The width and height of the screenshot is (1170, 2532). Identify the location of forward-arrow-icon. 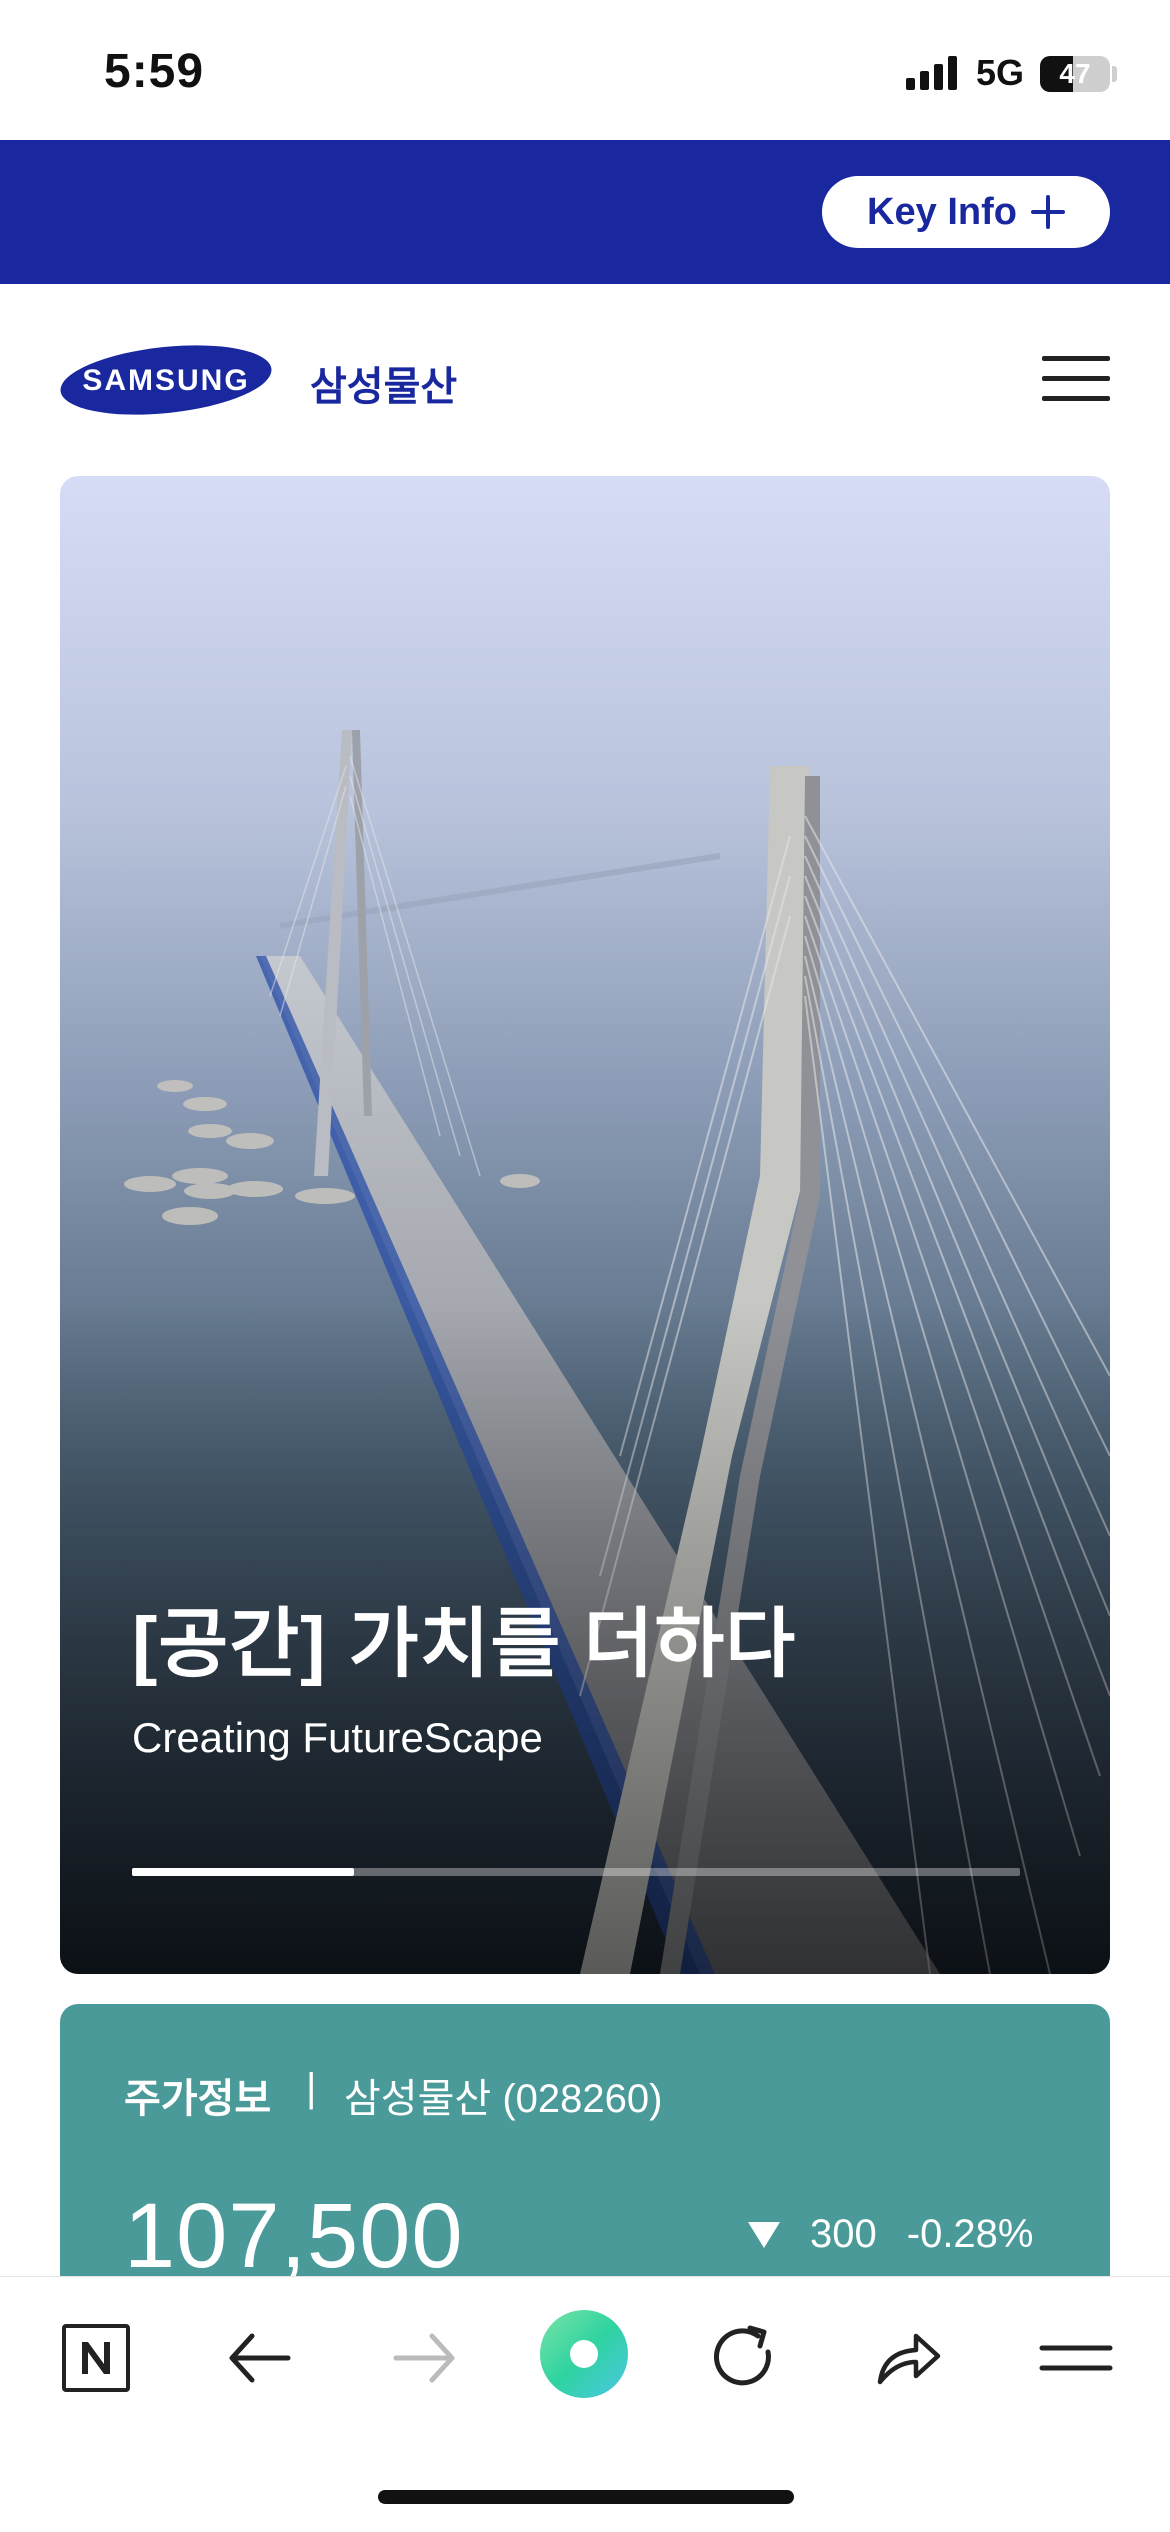
(424, 2358).